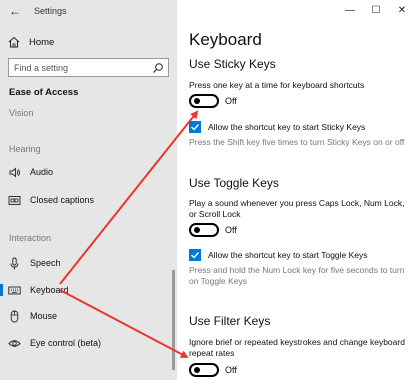 This screenshot has width=415, height=380. I want to click on toggle-keys-shortcut-checkbox, so click(195, 255).